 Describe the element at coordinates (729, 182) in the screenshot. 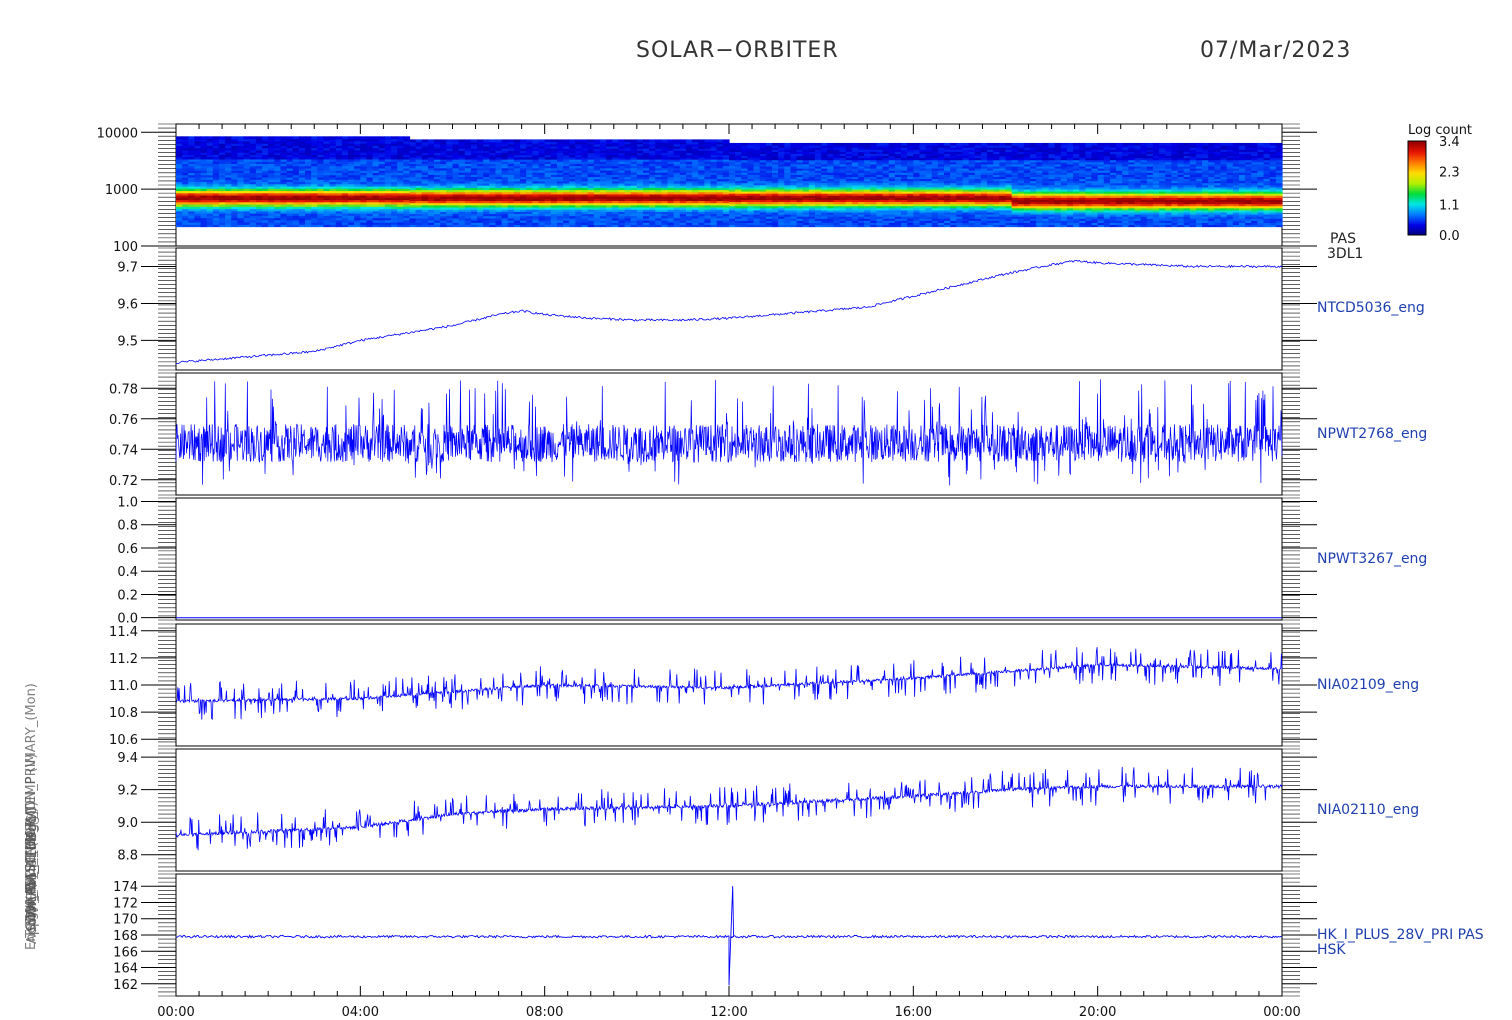

I see `heatmap-cells` at that location.